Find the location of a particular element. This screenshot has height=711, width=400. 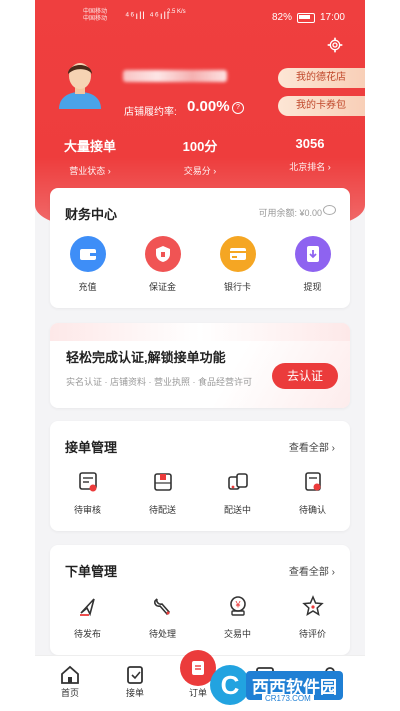

status-to-publish: 待发布 is located at coordinates (88, 616).